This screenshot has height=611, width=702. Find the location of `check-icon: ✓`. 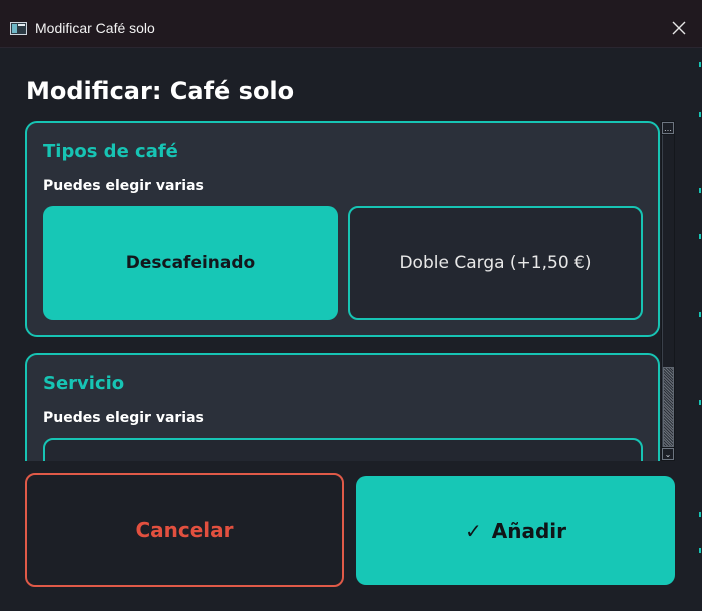

check-icon: ✓ is located at coordinates (473, 530).